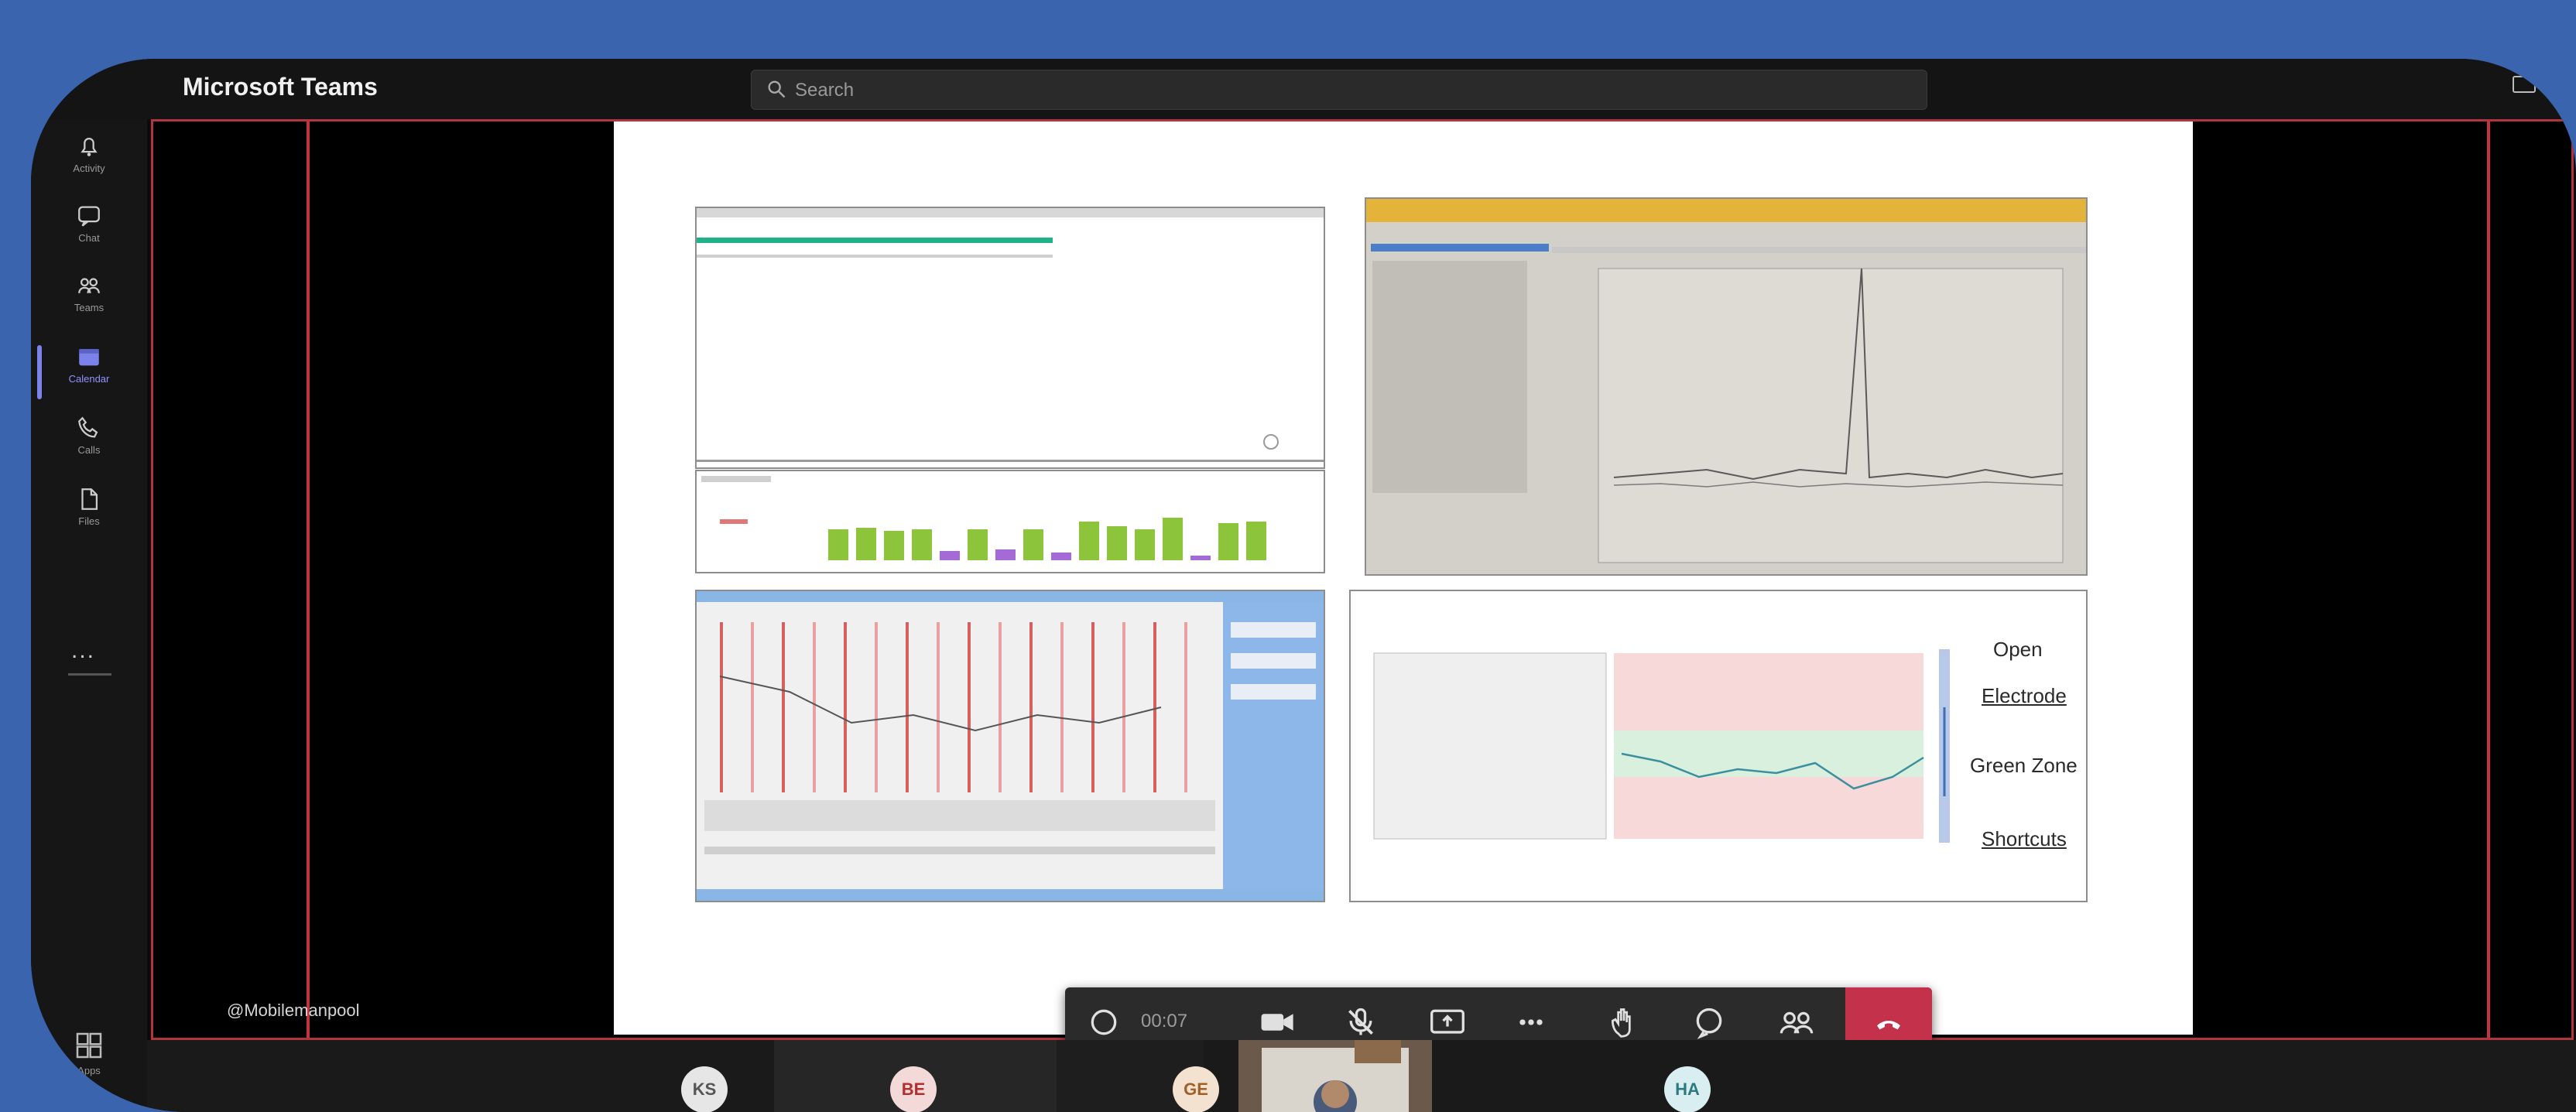  Describe the element at coordinates (2025, 839) in the screenshot. I see `slide-label-shortcuts: Shortcuts` at that location.